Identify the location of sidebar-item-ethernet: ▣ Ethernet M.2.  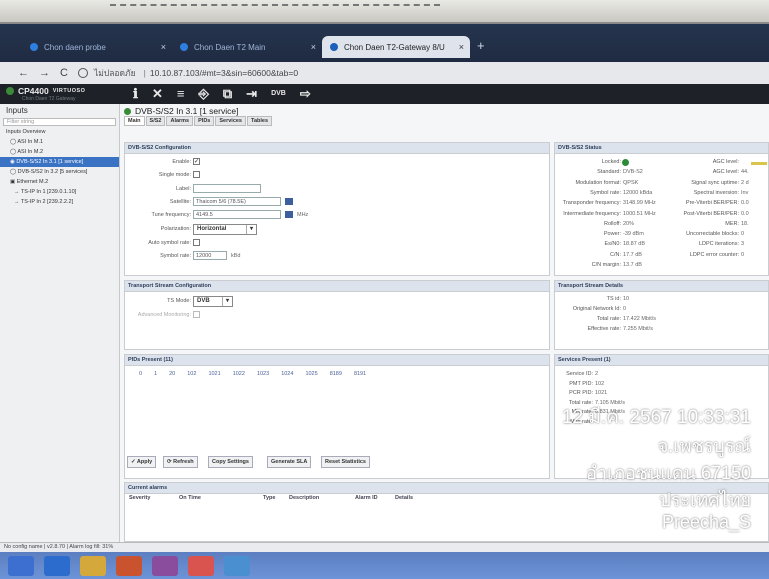
(59, 182).